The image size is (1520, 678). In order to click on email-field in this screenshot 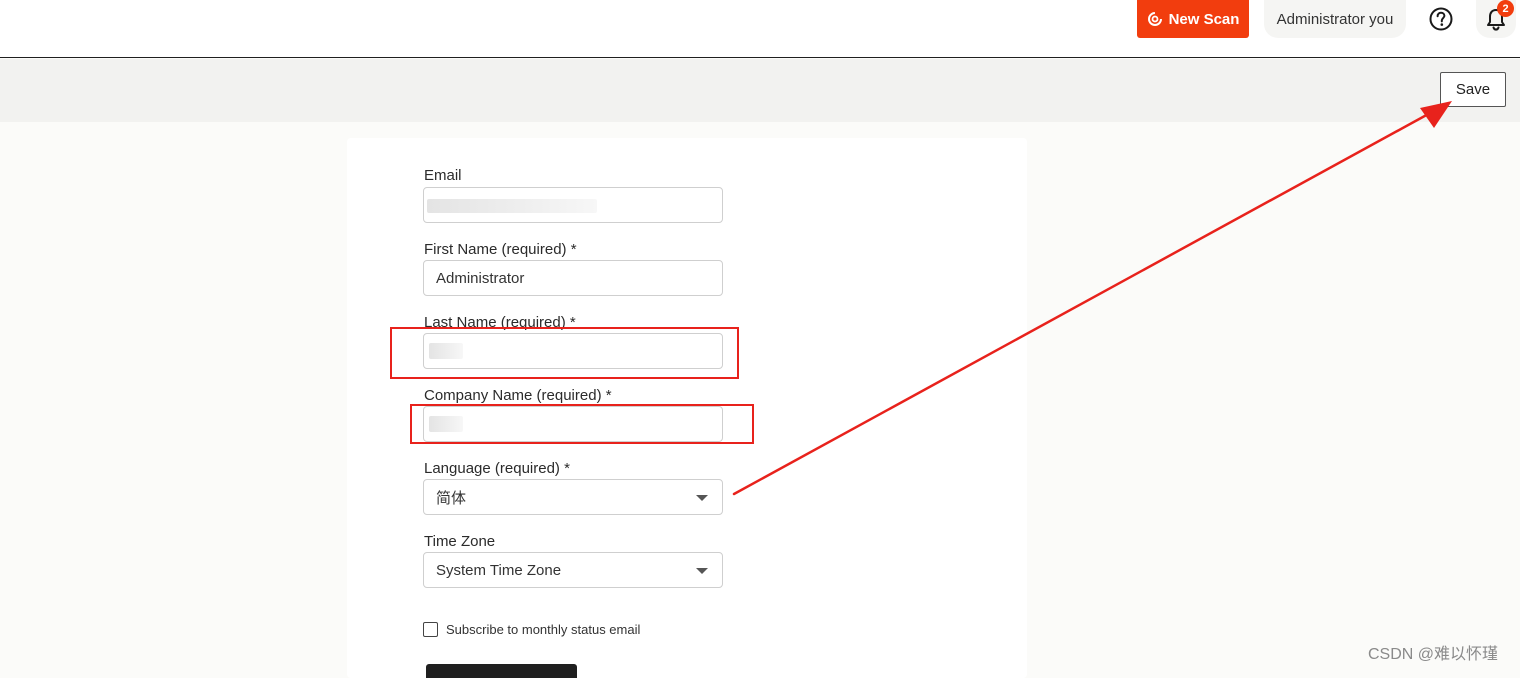, I will do `click(573, 205)`.